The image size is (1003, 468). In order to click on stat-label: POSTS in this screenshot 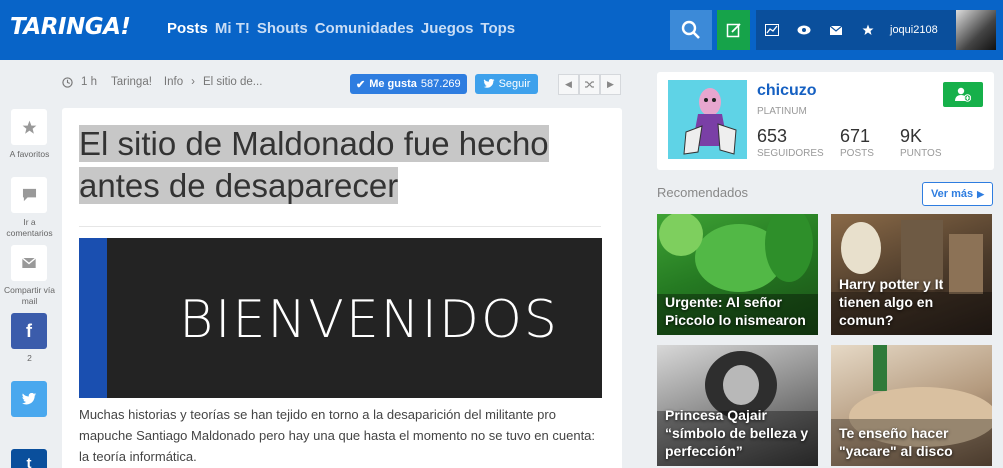, I will do `click(857, 153)`.